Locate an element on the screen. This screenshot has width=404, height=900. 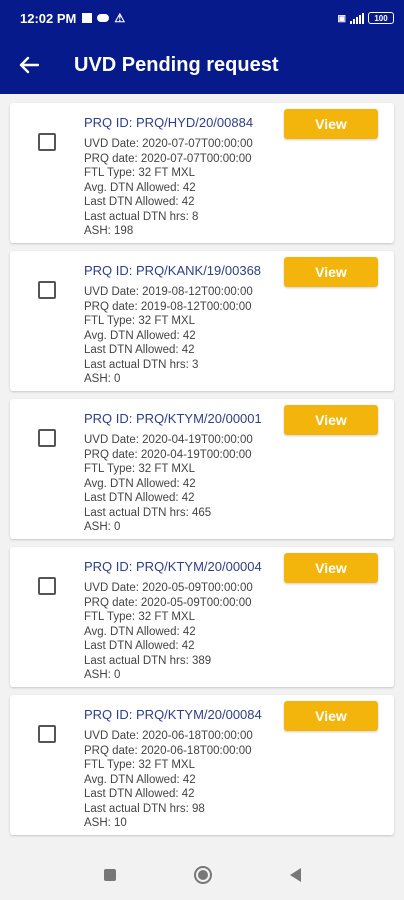
app-bar: UVD Pending request is located at coordinates (202, 65).